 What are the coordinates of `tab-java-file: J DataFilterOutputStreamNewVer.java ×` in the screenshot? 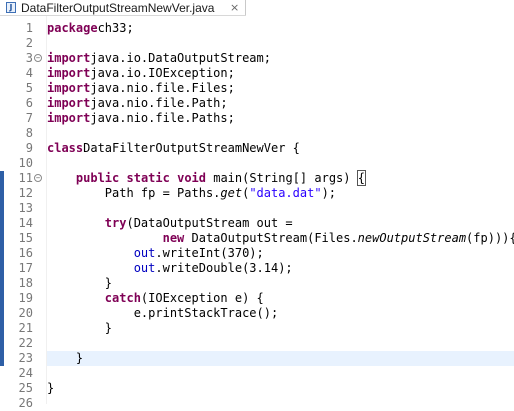 It's located at (123, 8).